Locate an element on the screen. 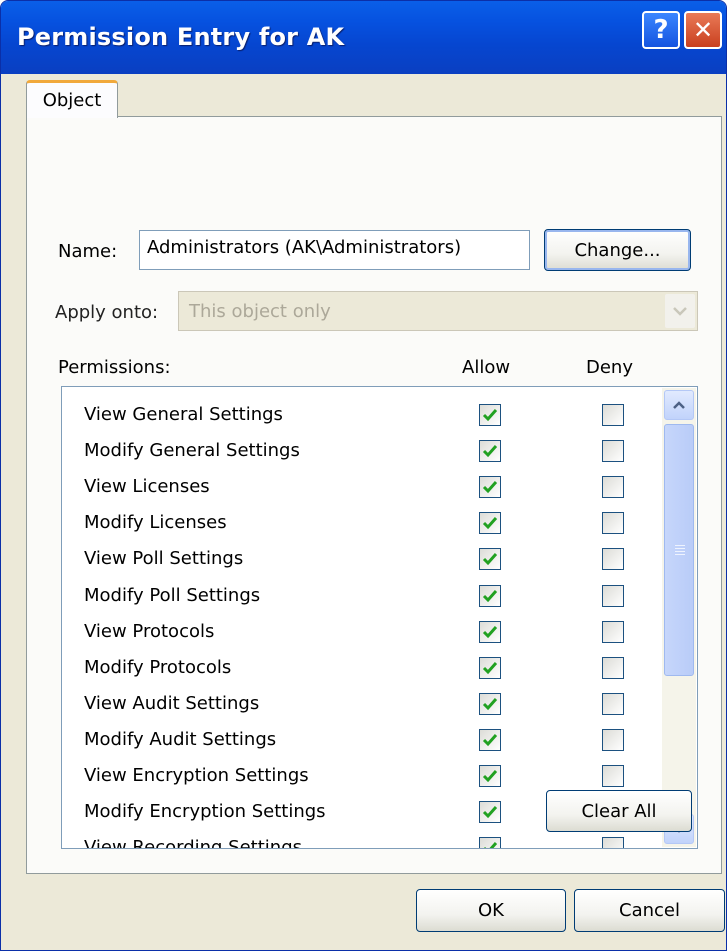  permission-label: Modify Poll Settings is located at coordinates (172, 595).